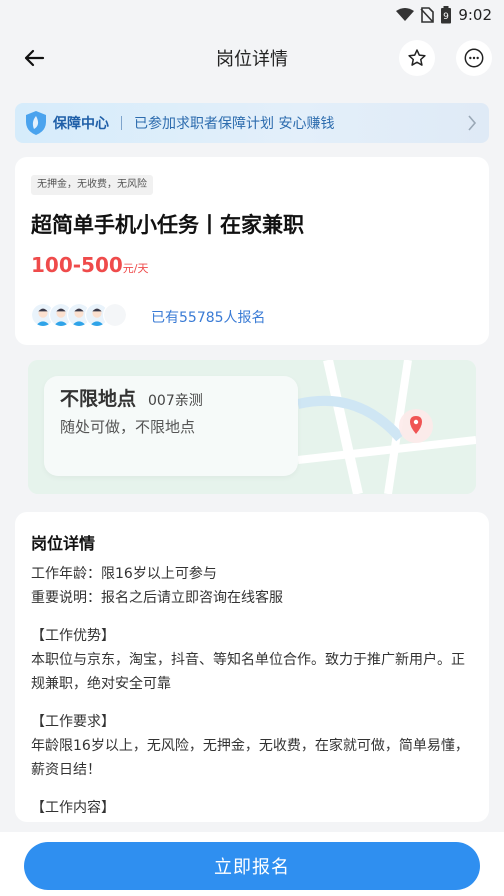 This screenshot has height=896, width=504. What do you see at coordinates (252, 15) in the screenshot?
I see `status-bar: 9 9:02` at bounding box center [252, 15].